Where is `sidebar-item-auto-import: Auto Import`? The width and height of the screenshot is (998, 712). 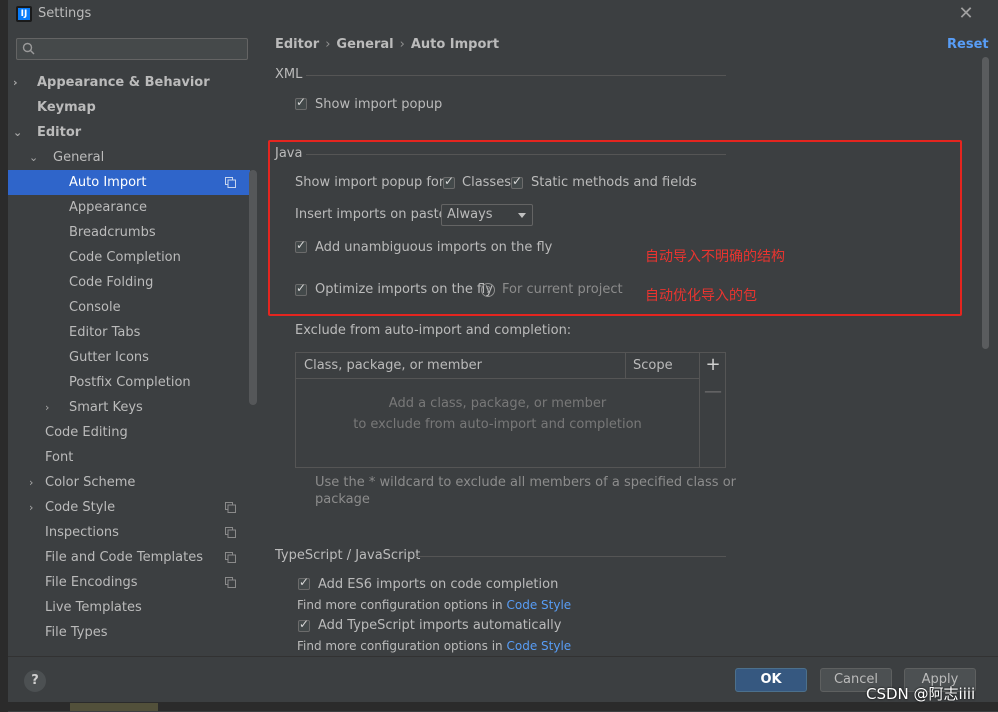
sidebar-item-auto-import: Auto Import is located at coordinates (129, 182).